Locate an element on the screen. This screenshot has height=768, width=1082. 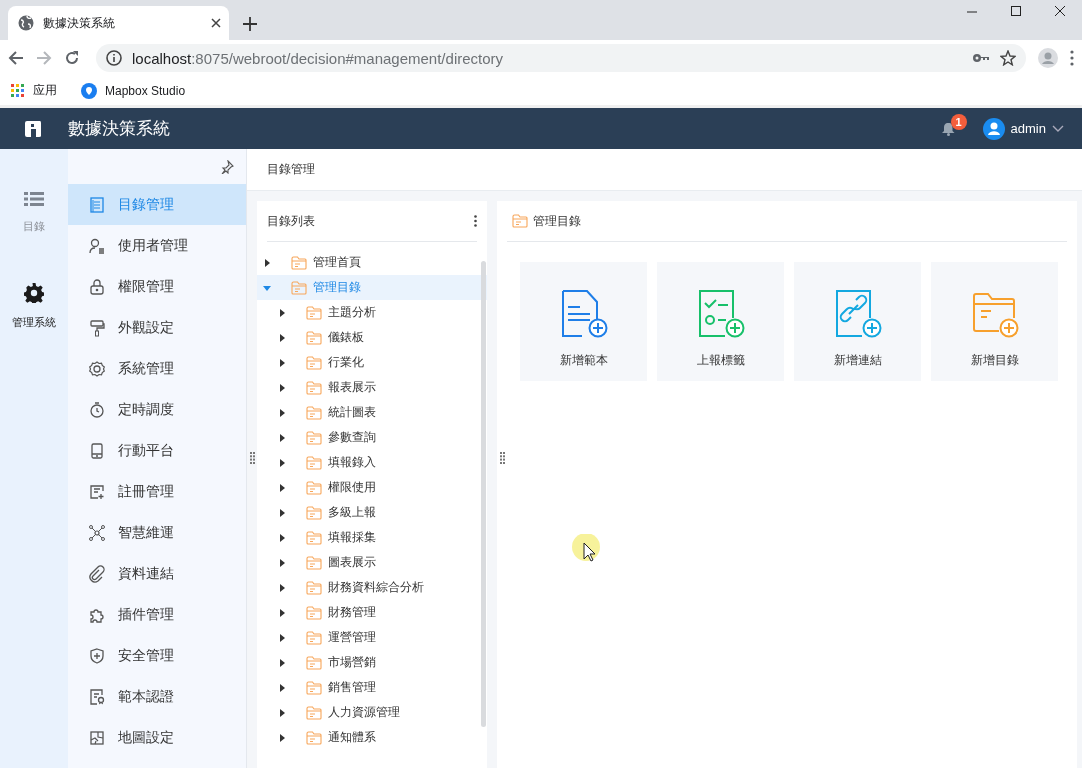
url-text: localhost:8075/webroot/decision#management/directory is located at coordinates (547, 58).